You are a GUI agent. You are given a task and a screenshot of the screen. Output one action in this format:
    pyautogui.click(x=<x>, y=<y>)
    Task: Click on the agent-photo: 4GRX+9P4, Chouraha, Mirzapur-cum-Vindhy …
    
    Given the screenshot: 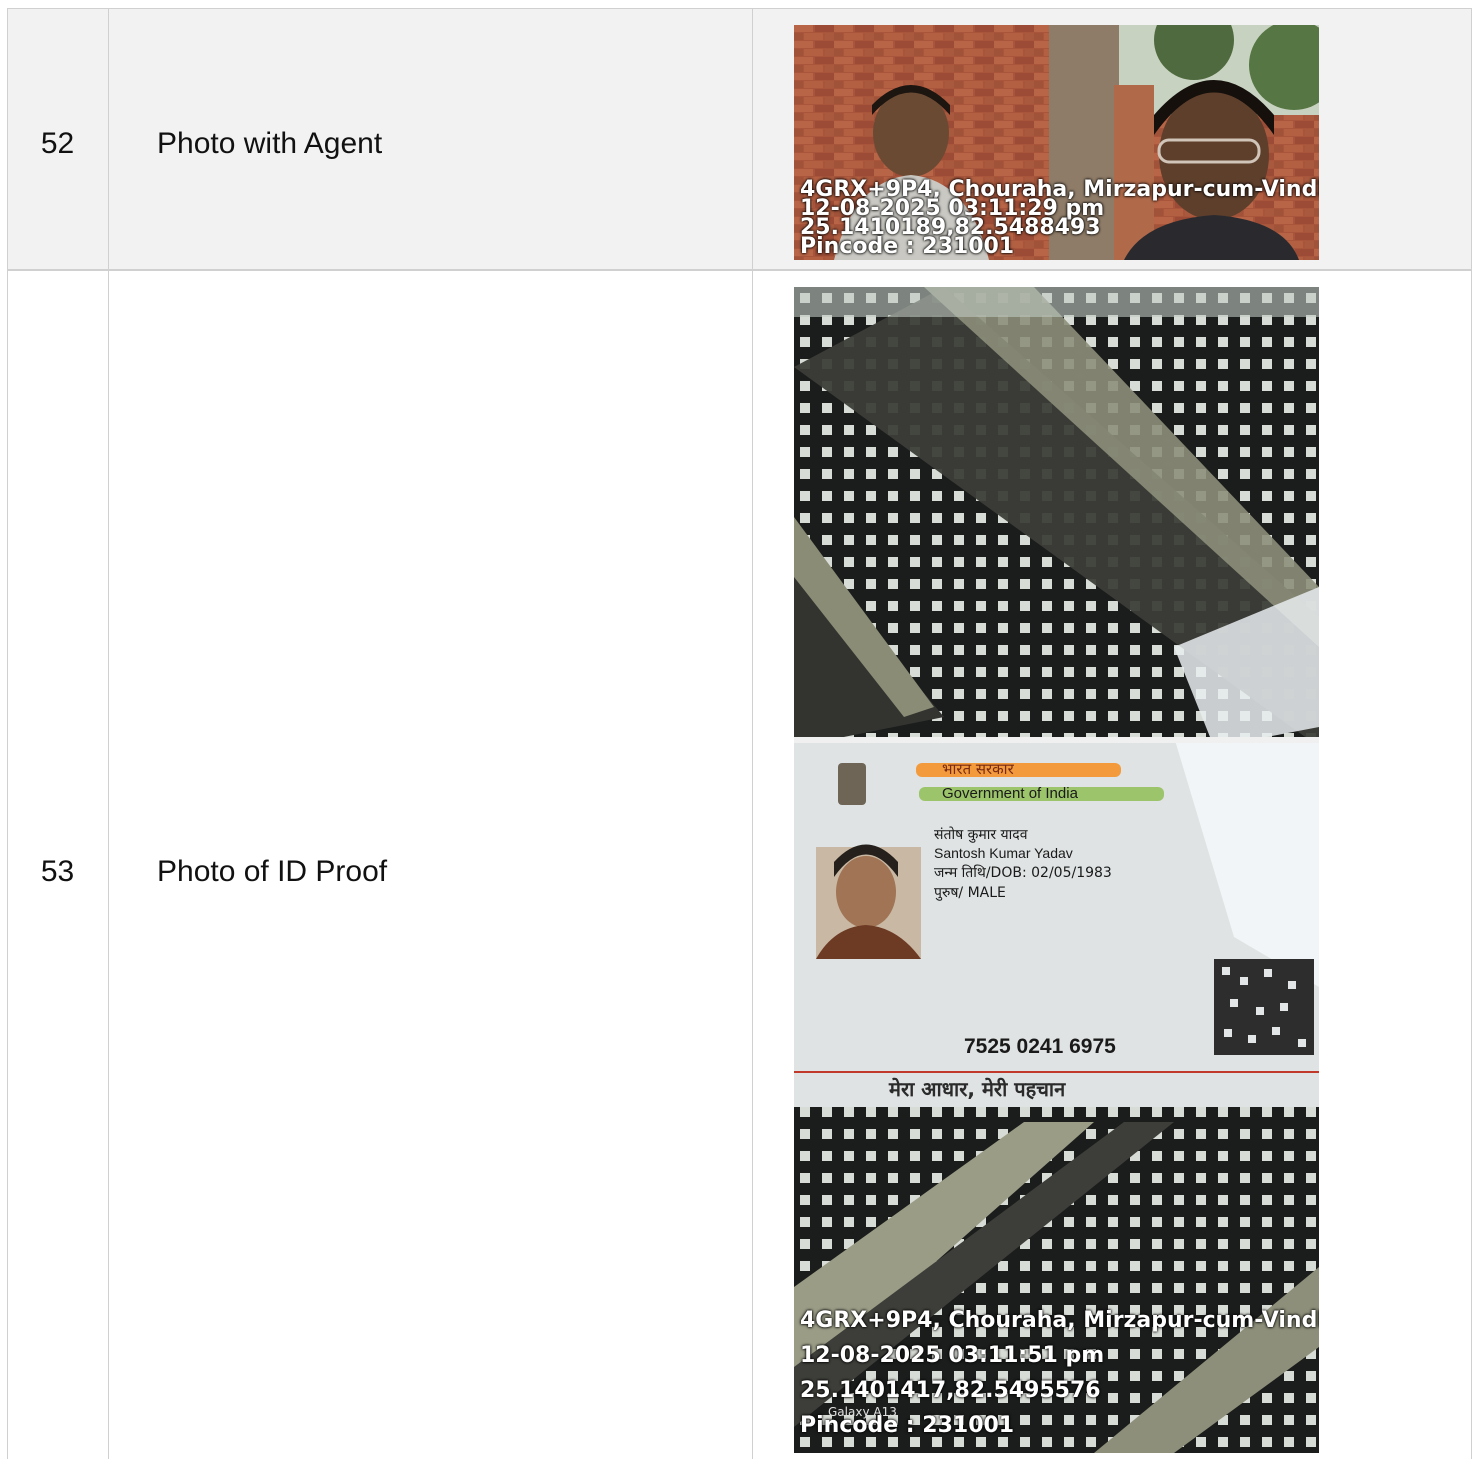 What is the action you would take?
    pyautogui.click(x=1056, y=142)
    